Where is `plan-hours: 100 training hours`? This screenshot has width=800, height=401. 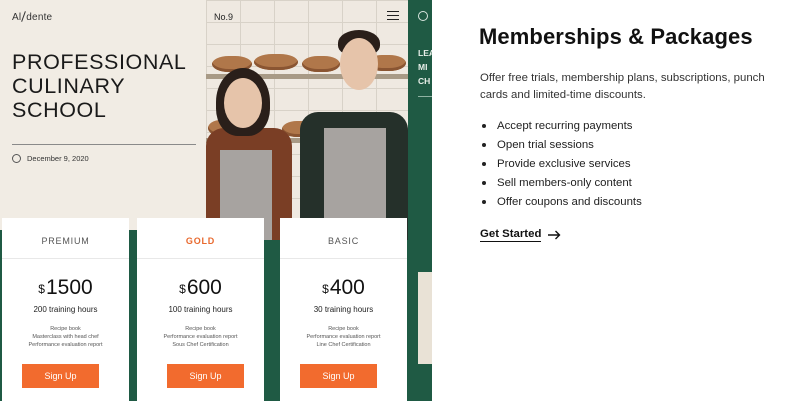 plan-hours: 100 training hours is located at coordinates (200, 309).